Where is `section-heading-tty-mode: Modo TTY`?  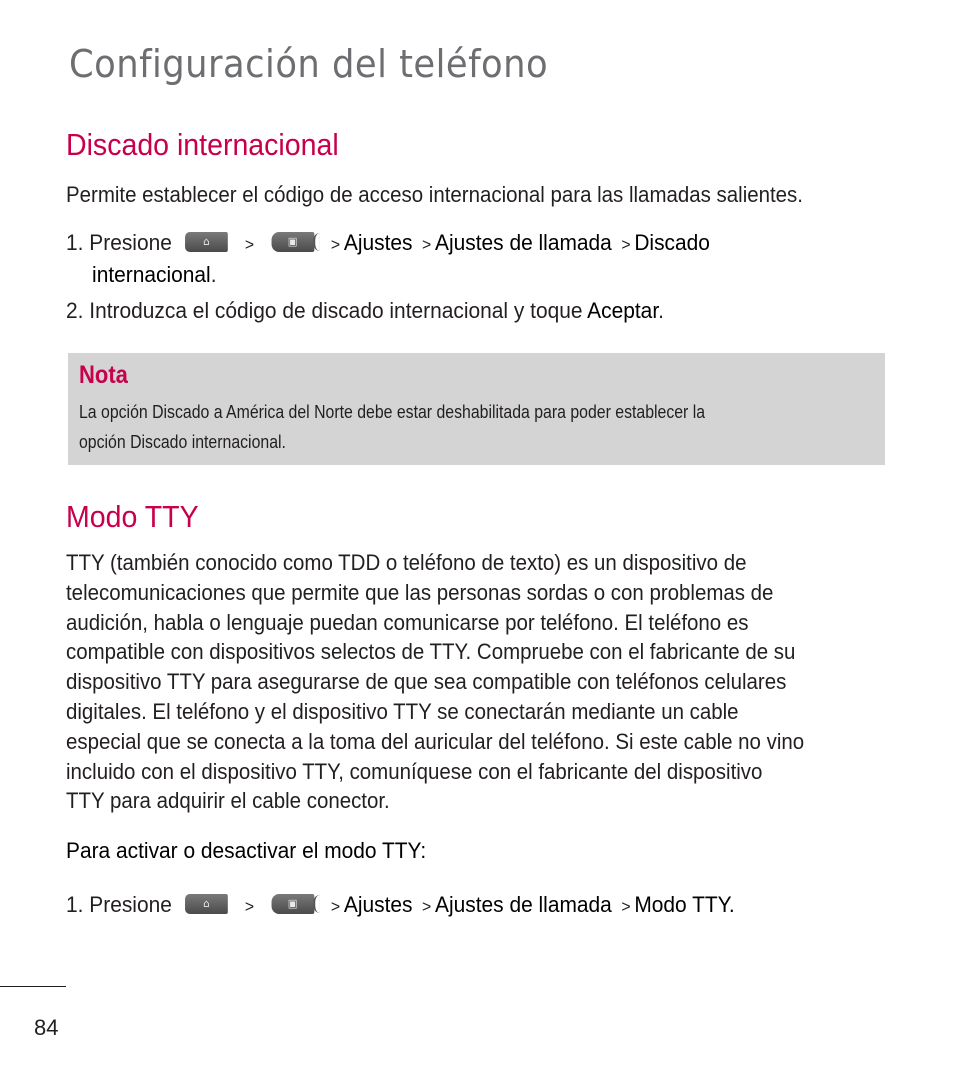
section-heading-tty-mode: Modo TTY is located at coordinates (132, 516).